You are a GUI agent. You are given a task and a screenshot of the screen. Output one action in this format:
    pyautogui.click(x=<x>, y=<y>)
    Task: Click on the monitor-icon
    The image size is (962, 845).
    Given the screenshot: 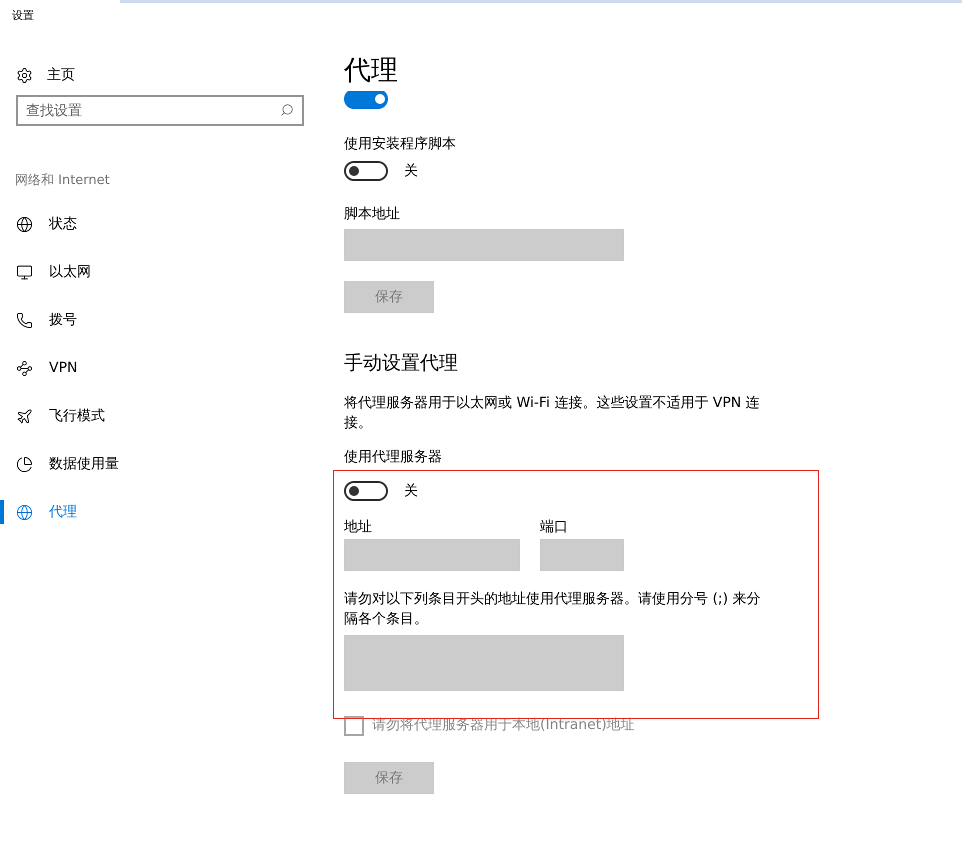 What is the action you would take?
    pyautogui.click(x=24, y=272)
    